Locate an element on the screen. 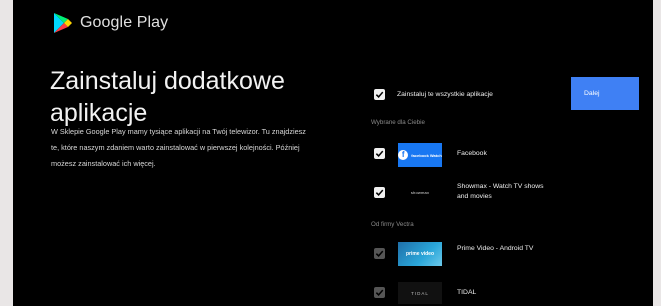  prime-video-thumbnail: prime video is located at coordinates (420, 254).